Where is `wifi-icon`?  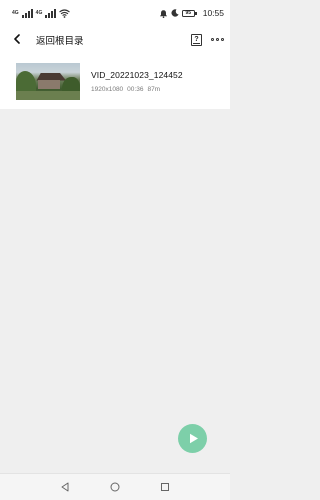 wifi-icon is located at coordinates (65, 13).